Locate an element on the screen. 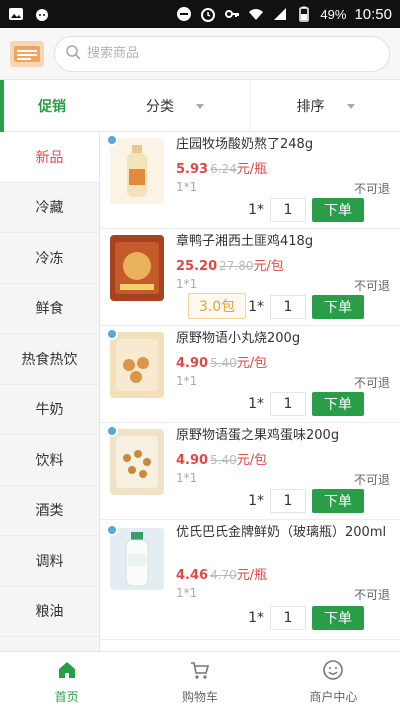 The image size is (400, 711). cat-icon is located at coordinates (42, 14).